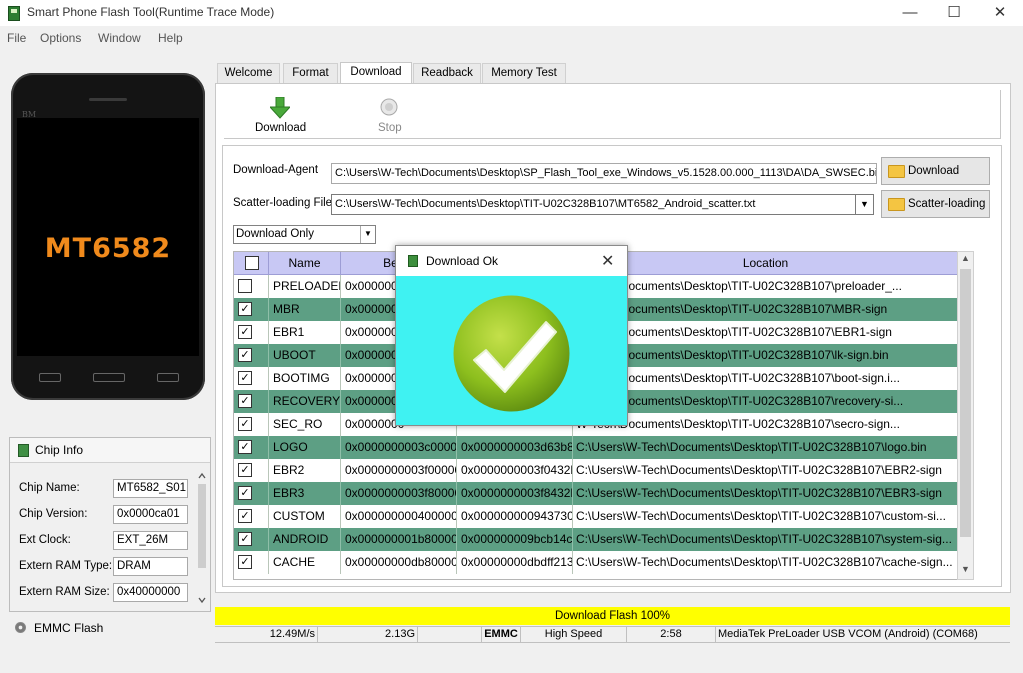 The height and width of the screenshot is (673, 1023). What do you see at coordinates (390, 128) in the screenshot?
I see `stop-button: Stop` at bounding box center [390, 128].